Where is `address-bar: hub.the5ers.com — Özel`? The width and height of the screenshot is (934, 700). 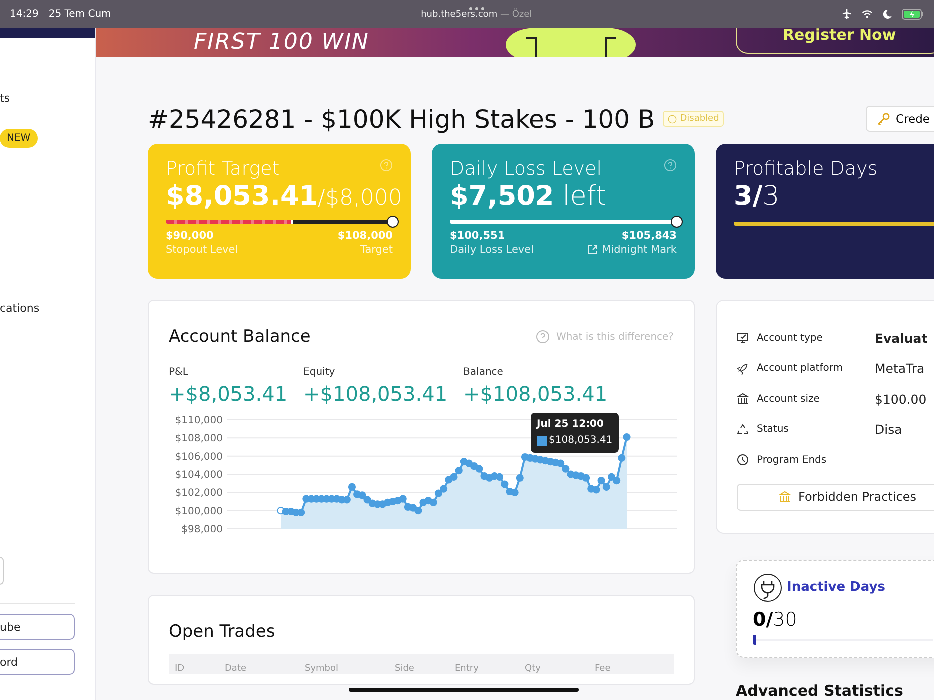 address-bar: hub.the5ers.com — Özel is located at coordinates (476, 16).